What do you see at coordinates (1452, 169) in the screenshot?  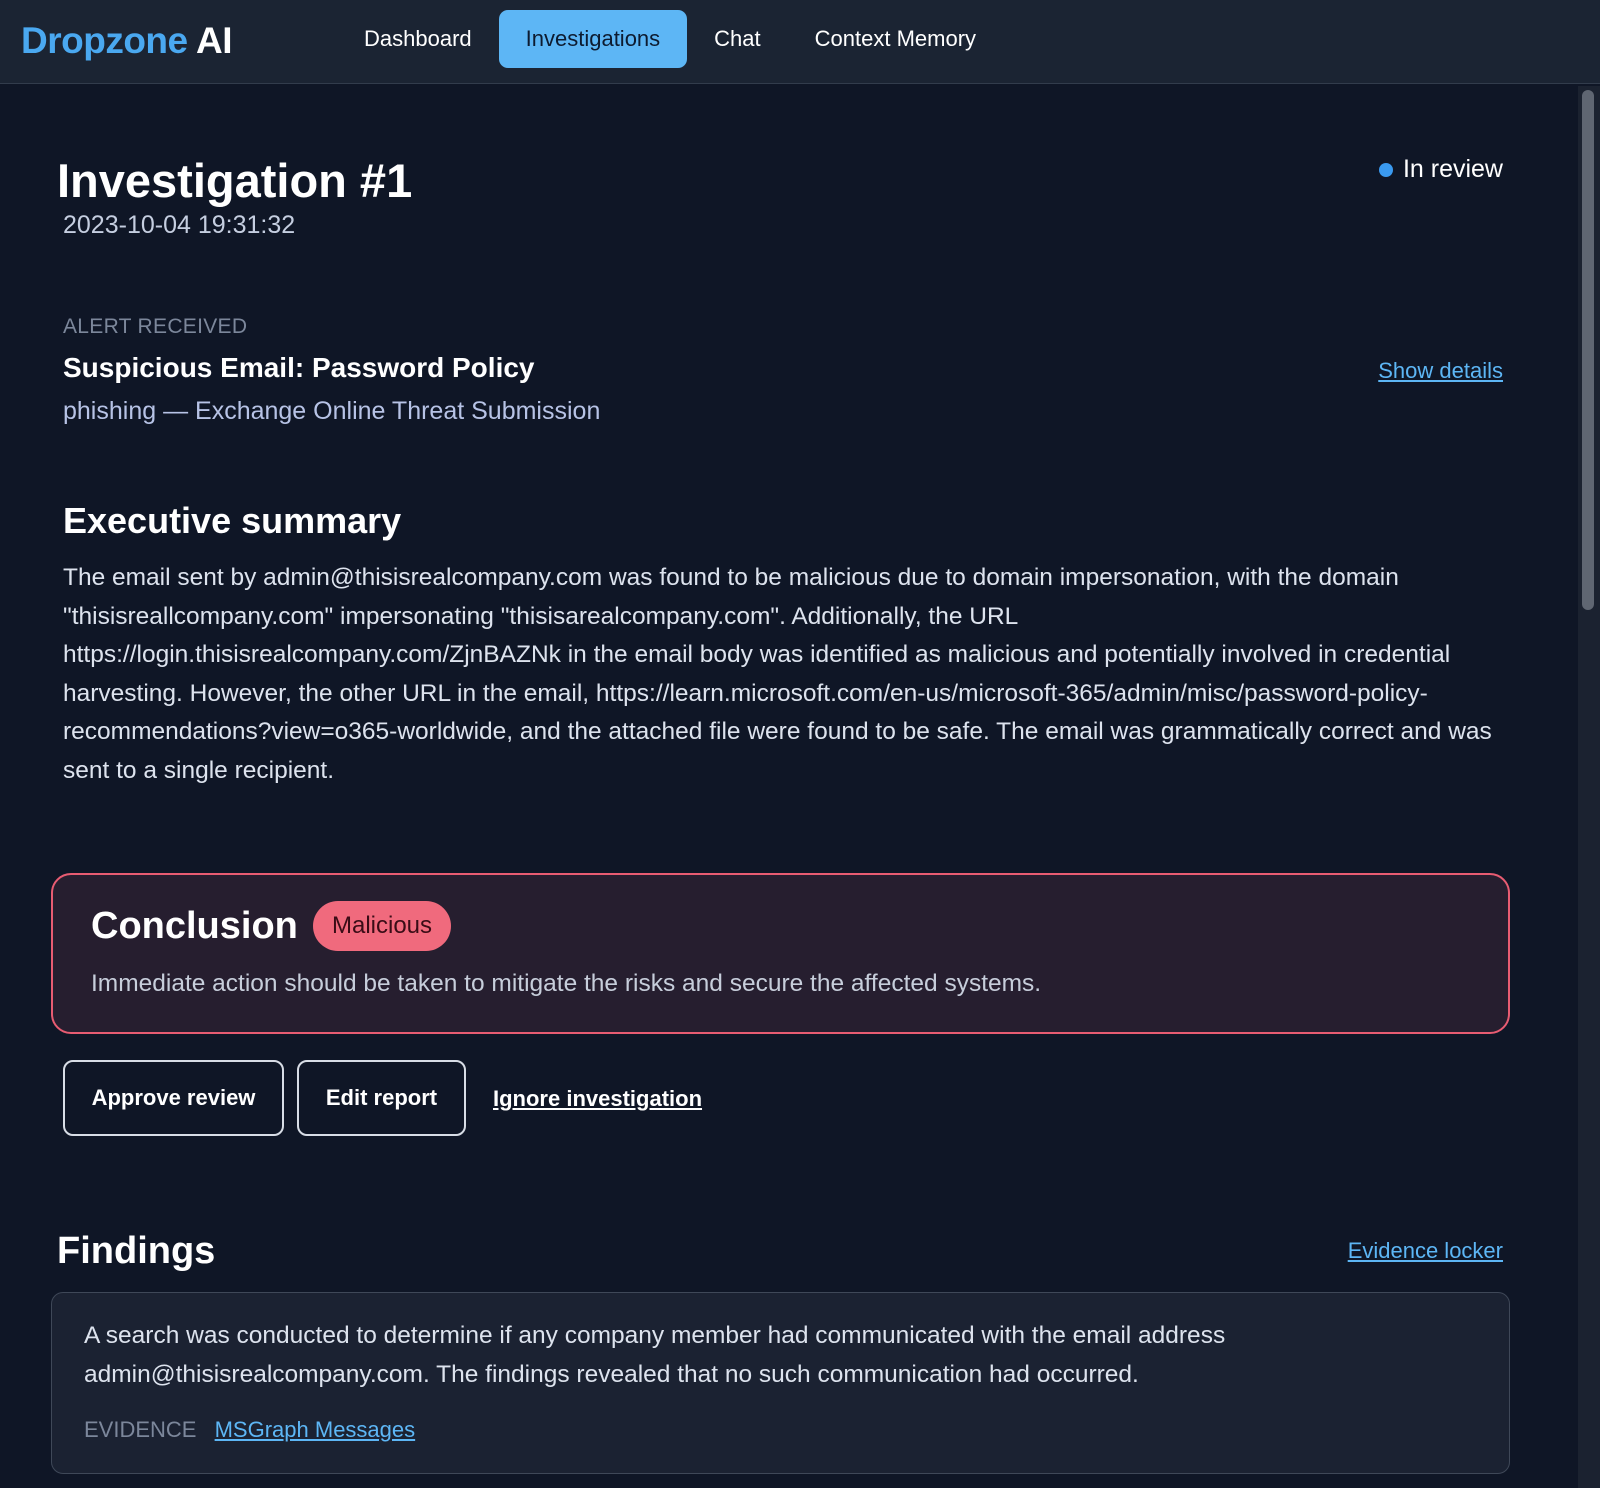 I see `status-text: In review` at bounding box center [1452, 169].